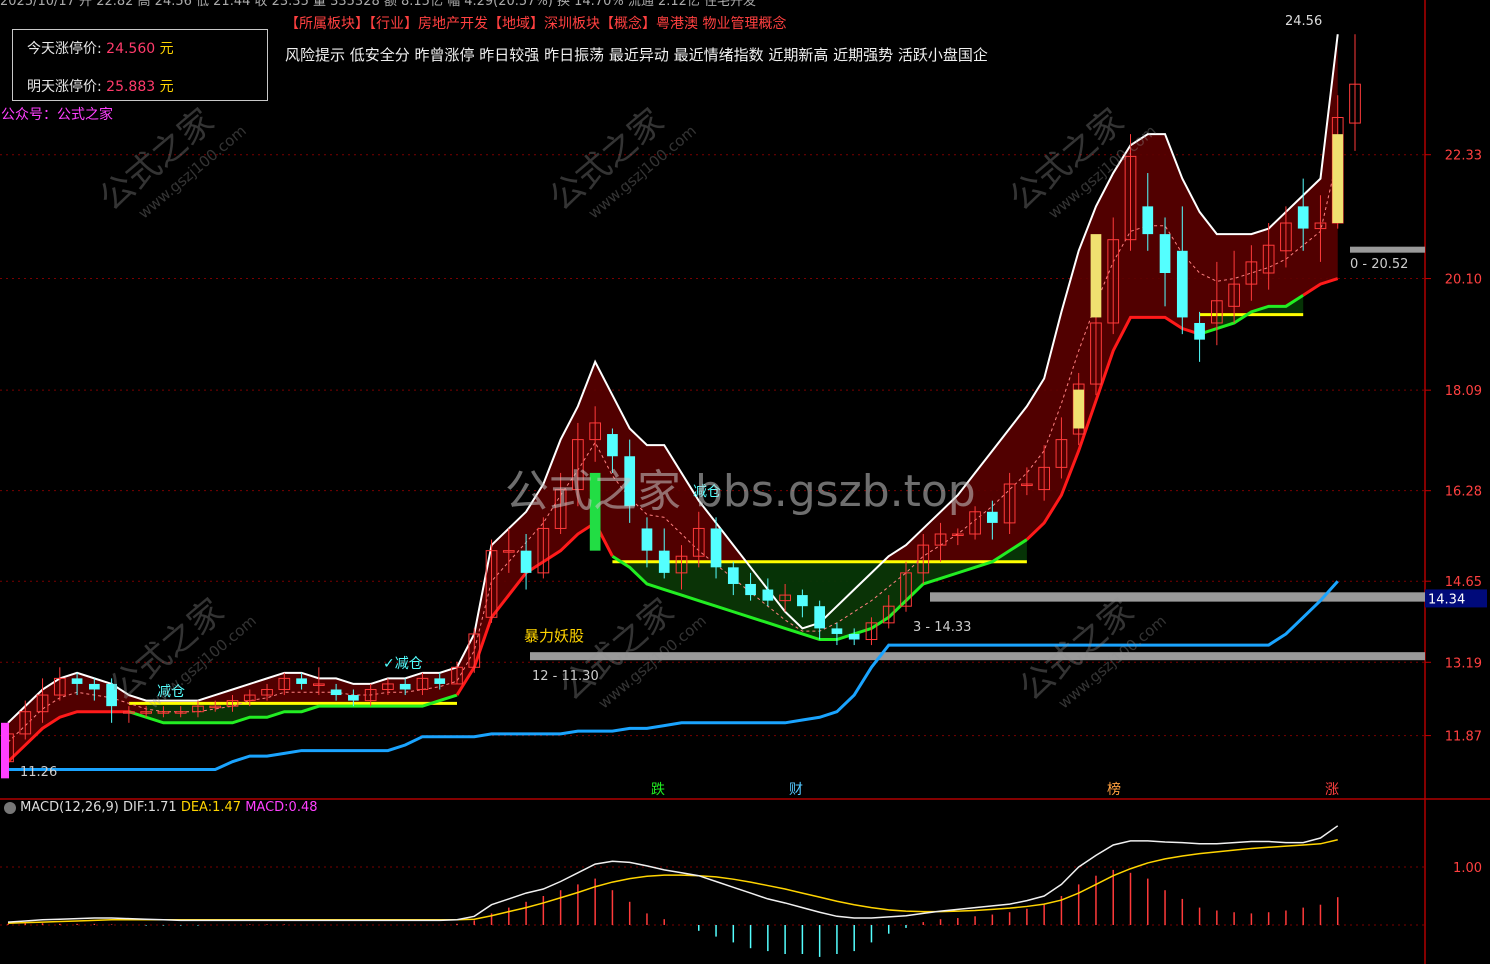  Describe the element at coordinates (554, 636) in the screenshot. I see `annotation-violent-stock: 暴力妖股` at that location.